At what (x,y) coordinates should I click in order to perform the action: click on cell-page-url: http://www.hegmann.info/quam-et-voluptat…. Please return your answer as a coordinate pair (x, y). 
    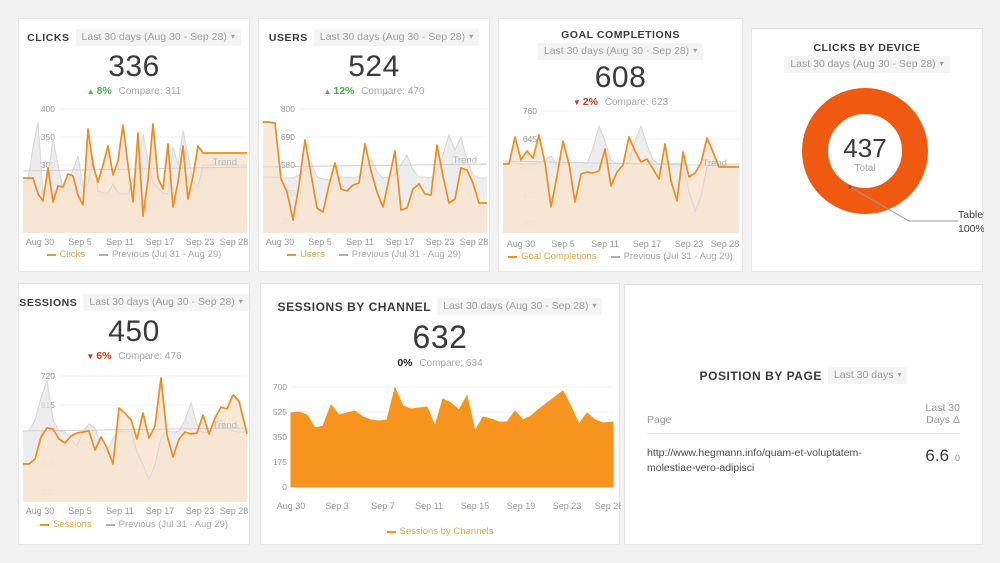
    Looking at the image, I should click on (786, 460).